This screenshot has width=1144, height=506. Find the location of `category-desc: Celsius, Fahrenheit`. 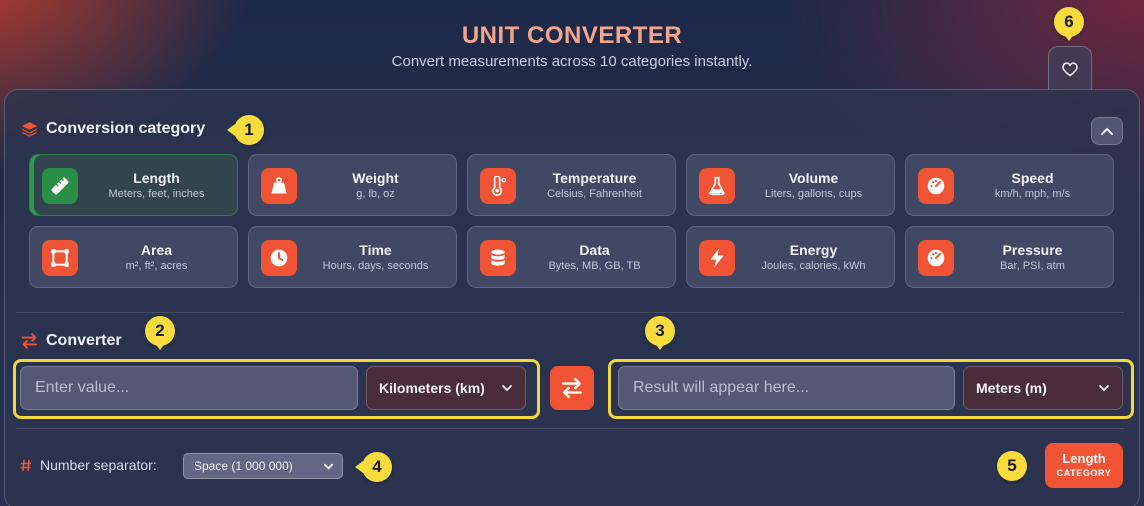

category-desc: Celsius, Fahrenheit is located at coordinates (594, 194).